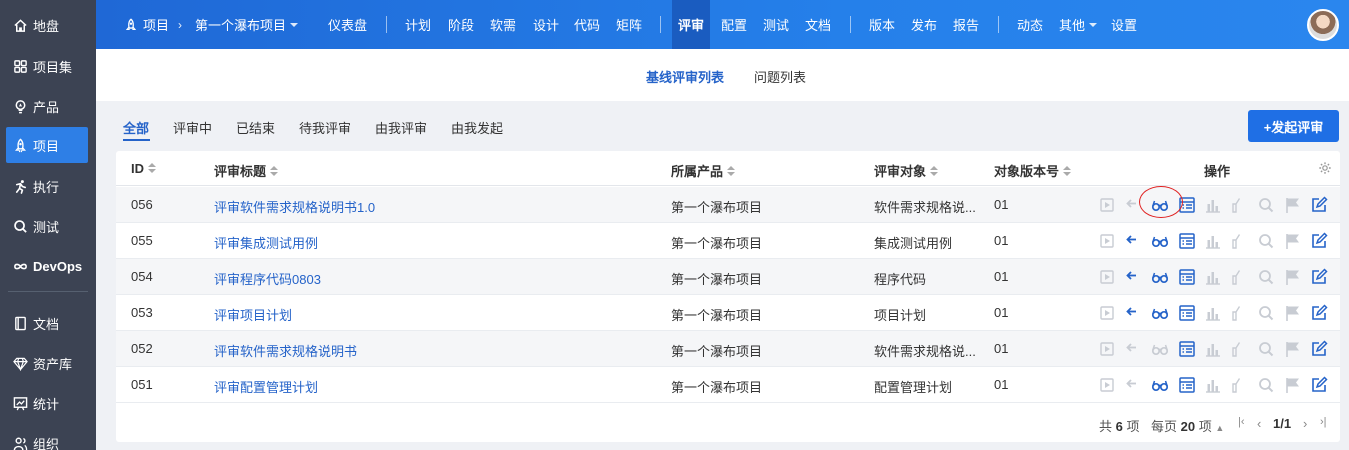 Image resolution: width=1349 pixels, height=450 pixels. Describe the element at coordinates (20, 323) in the screenshot. I see `book-icon` at that location.